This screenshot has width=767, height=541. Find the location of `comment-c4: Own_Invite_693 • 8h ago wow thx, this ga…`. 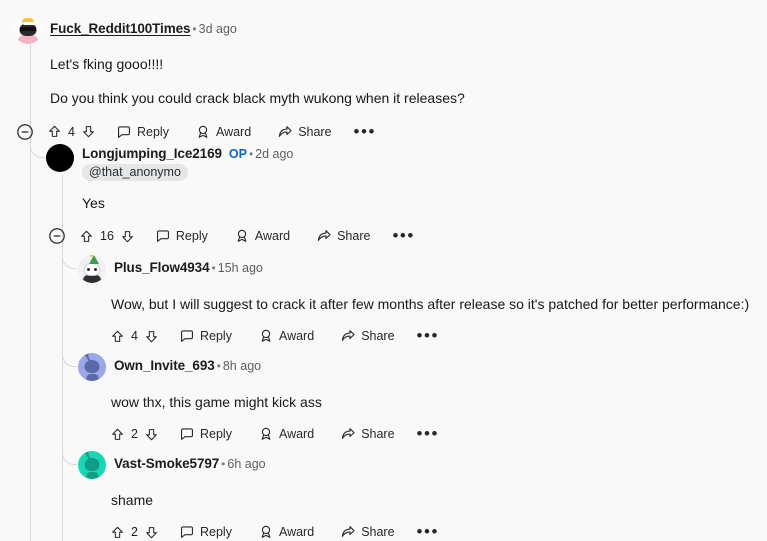

comment-c4: Own_Invite_693 • 8h ago wow thx, this ga… is located at coordinates (418, 397).